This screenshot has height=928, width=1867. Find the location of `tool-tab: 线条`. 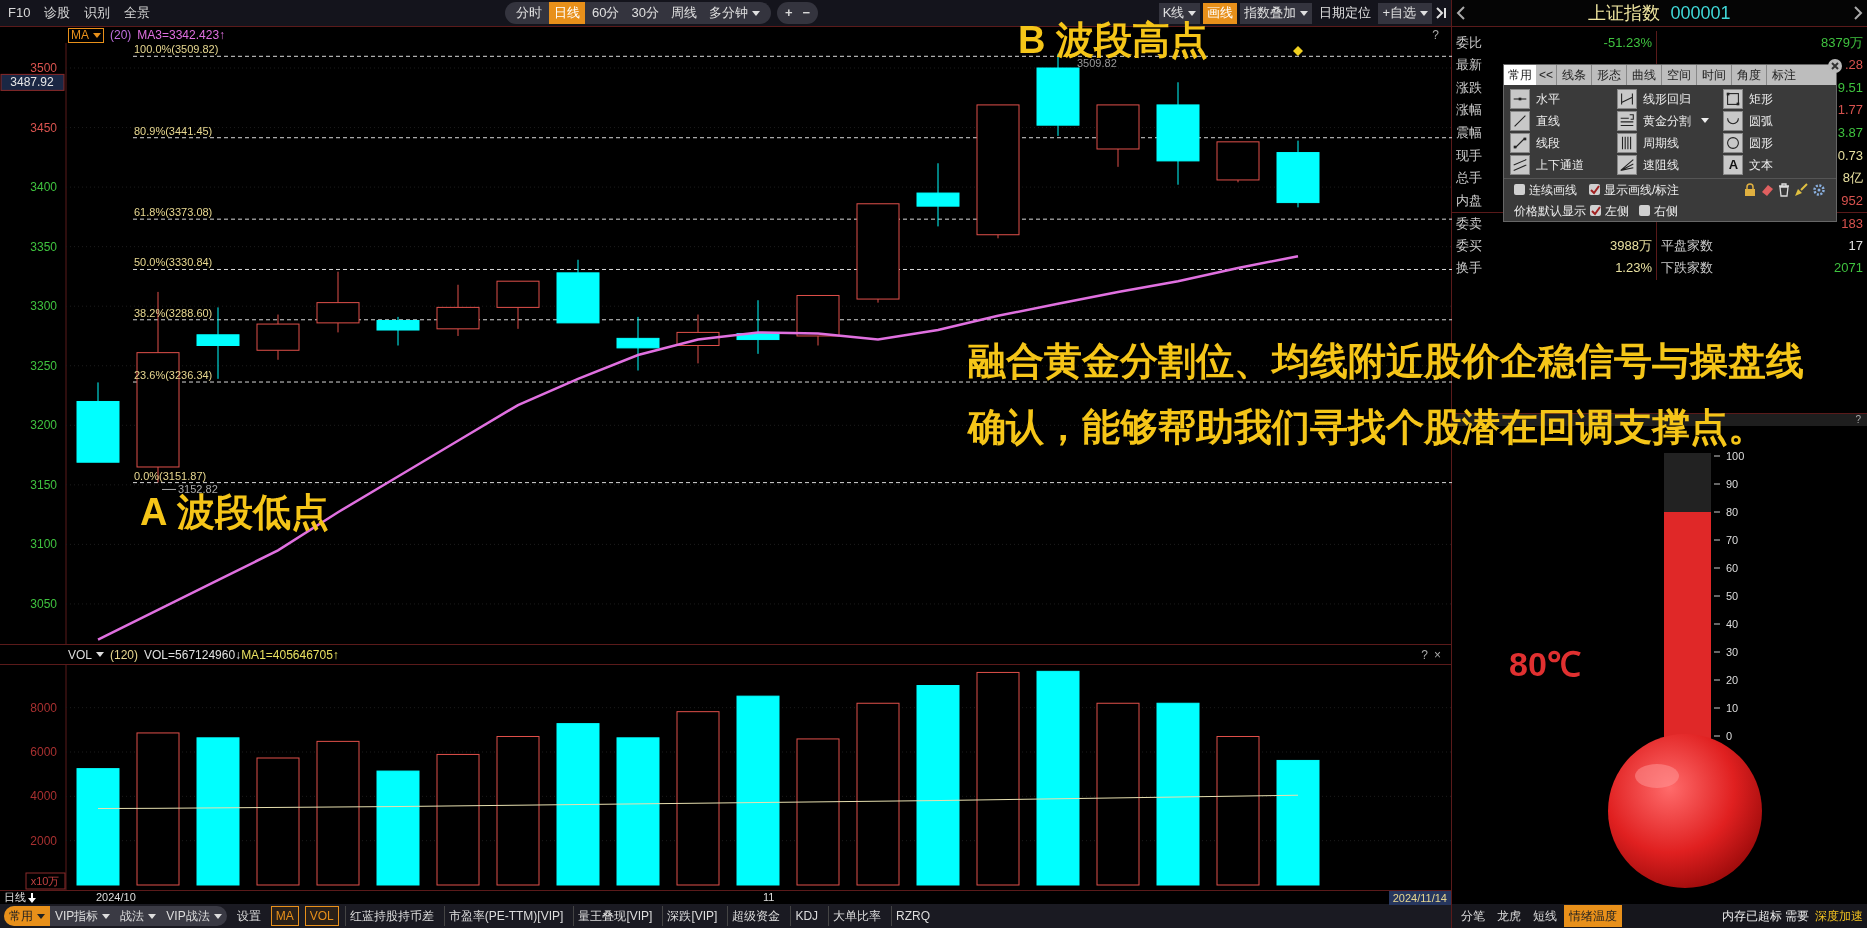

tool-tab: 线条 is located at coordinates (1573, 75).